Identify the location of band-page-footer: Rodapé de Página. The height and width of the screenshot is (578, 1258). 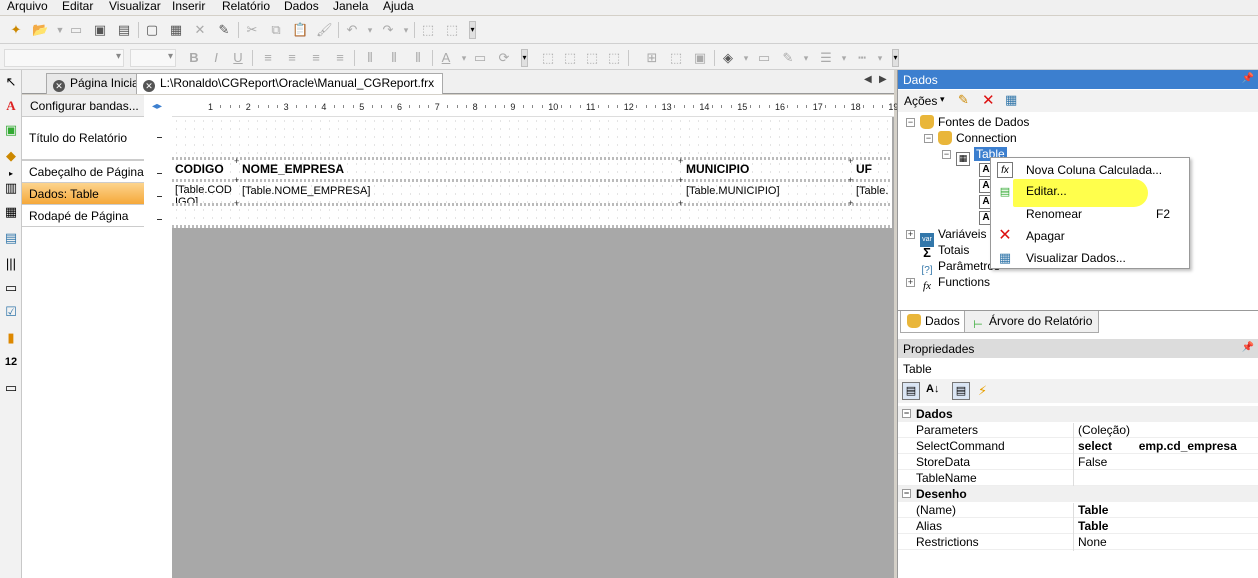
(83, 216).